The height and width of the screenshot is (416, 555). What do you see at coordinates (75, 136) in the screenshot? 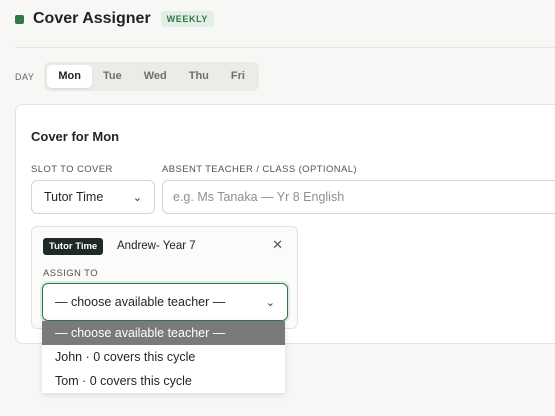
I see `cover-title: Cover for Mon` at bounding box center [75, 136].